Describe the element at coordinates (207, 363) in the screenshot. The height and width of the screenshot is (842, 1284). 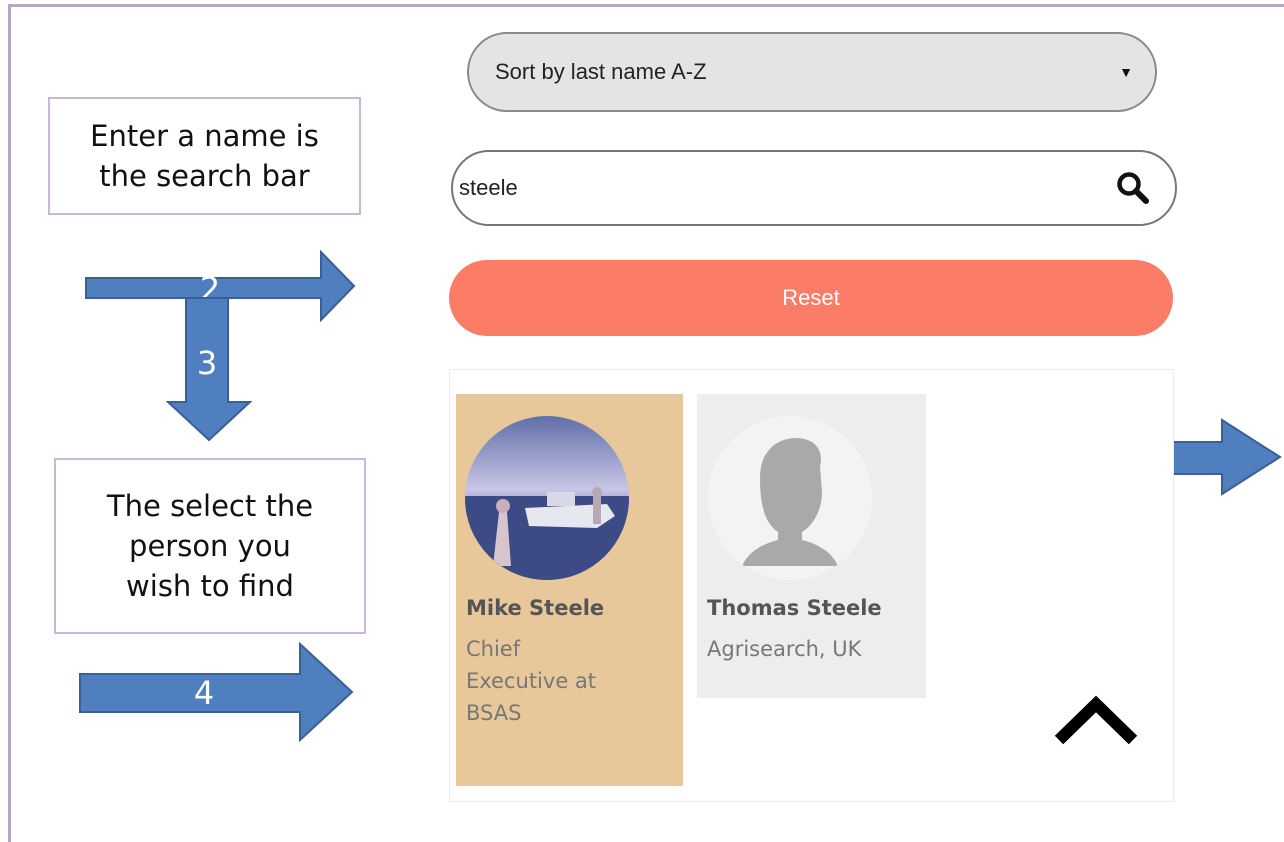
I see `arrow-3-label: 3` at that location.